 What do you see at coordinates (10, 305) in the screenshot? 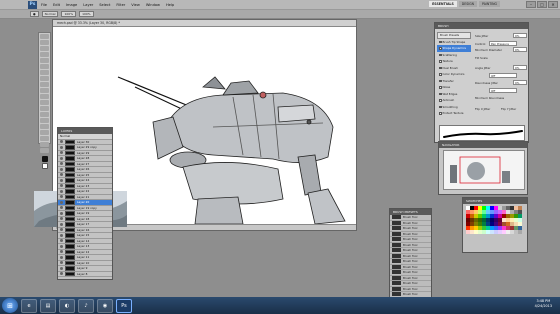
I see `start-button: ⊞` at bounding box center [10, 305].